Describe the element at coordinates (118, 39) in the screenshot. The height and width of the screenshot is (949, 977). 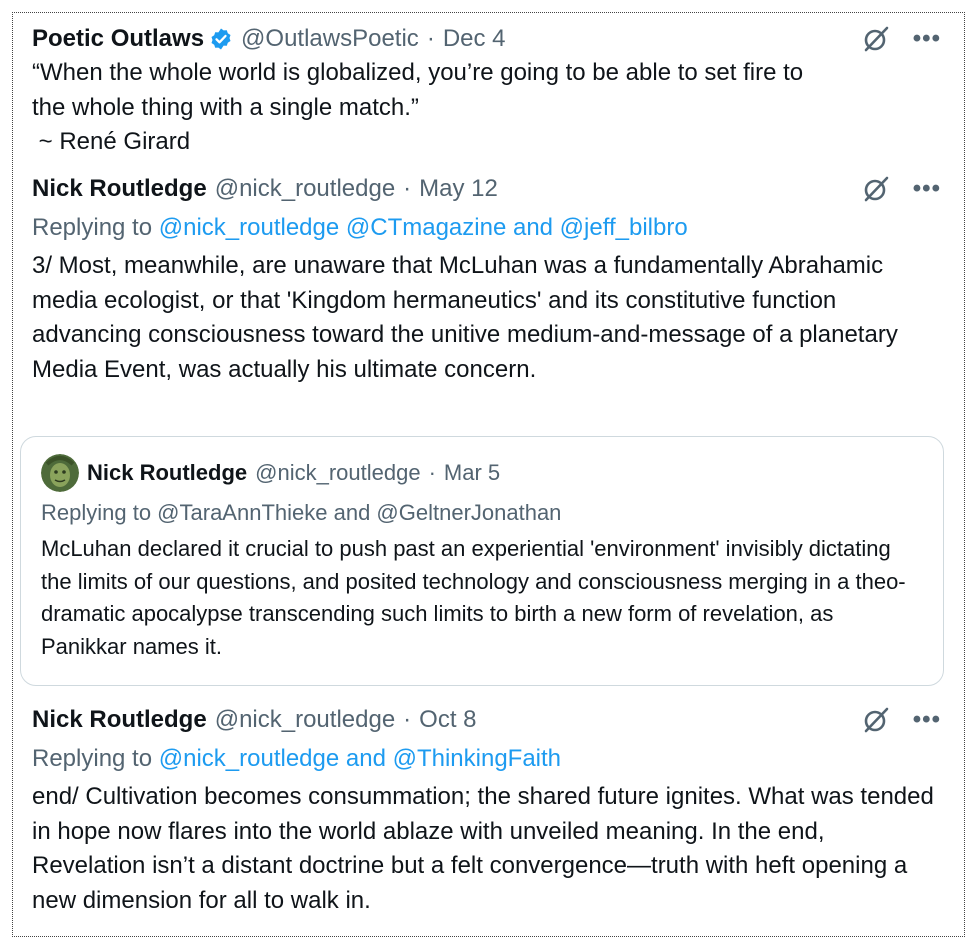
I see `author-name: Poetic Outlaws` at that location.